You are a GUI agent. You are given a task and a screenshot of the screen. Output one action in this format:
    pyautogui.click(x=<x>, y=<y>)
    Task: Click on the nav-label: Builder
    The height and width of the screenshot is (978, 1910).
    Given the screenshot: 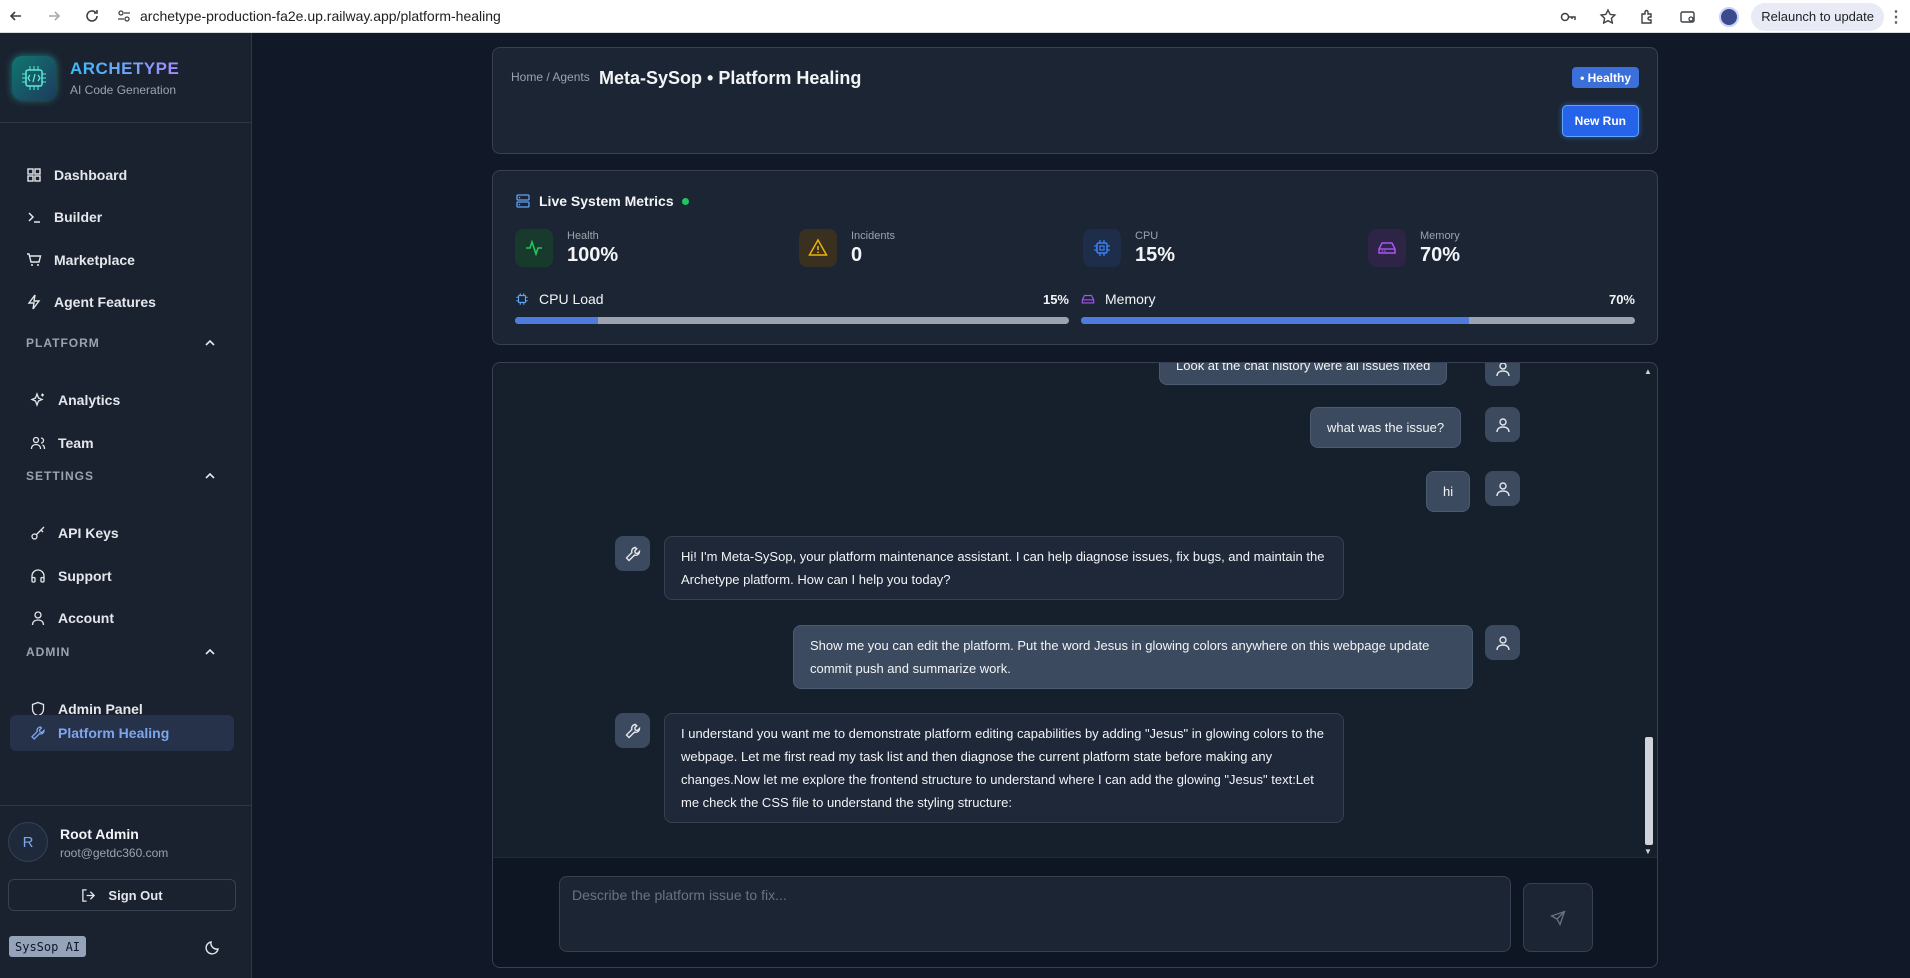 What is the action you would take?
    pyautogui.click(x=78, y=217)
    